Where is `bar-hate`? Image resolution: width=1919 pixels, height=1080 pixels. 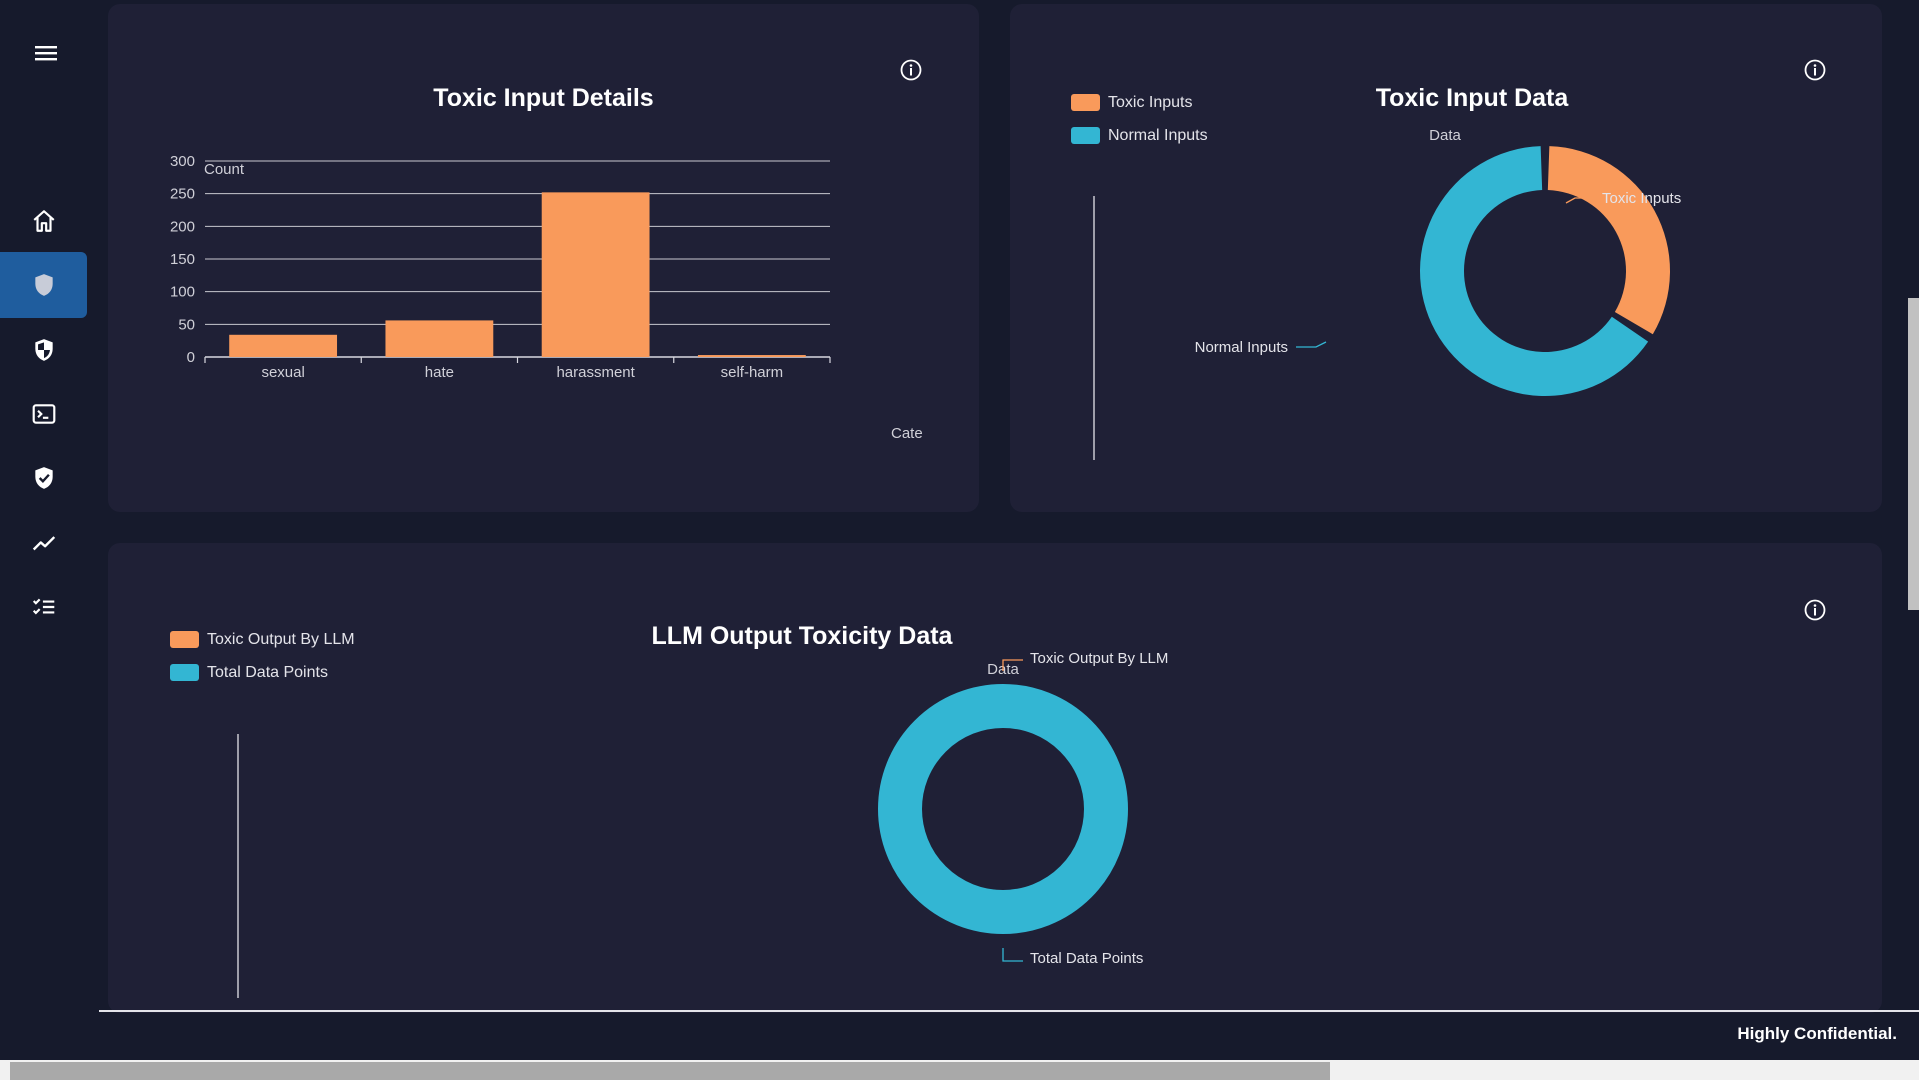
bar-hate is located at coordinates (439, 338).